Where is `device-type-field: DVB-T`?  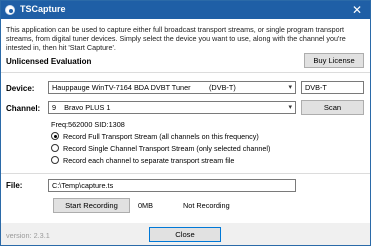
device-type-field: DVB-T is located at coordinates (332, 87).